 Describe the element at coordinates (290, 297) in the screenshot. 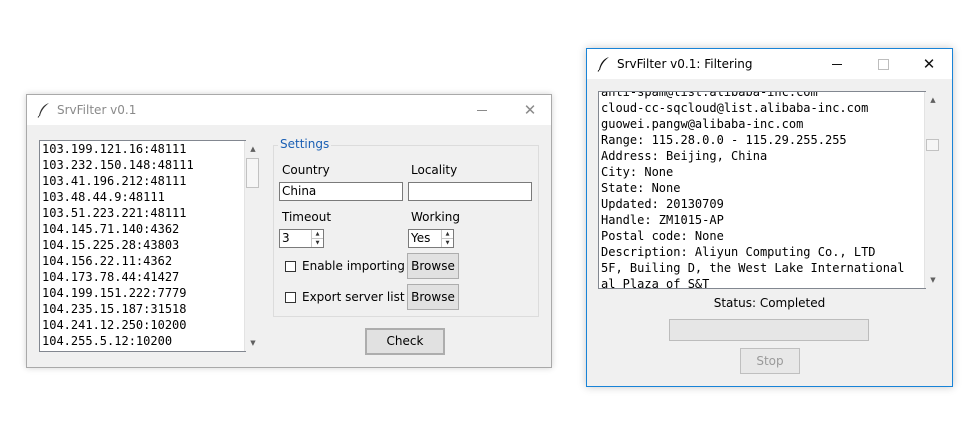

I see `export-server-list-checkbox` at that location.